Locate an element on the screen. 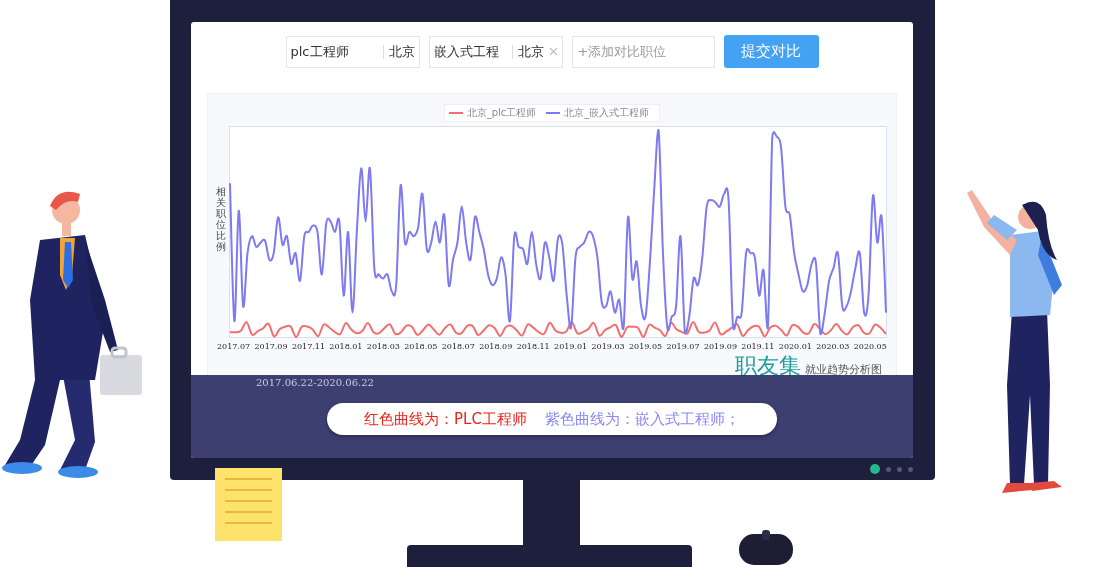 The image size is (1096, 567). close-icon is located at coordinates (553, 51).